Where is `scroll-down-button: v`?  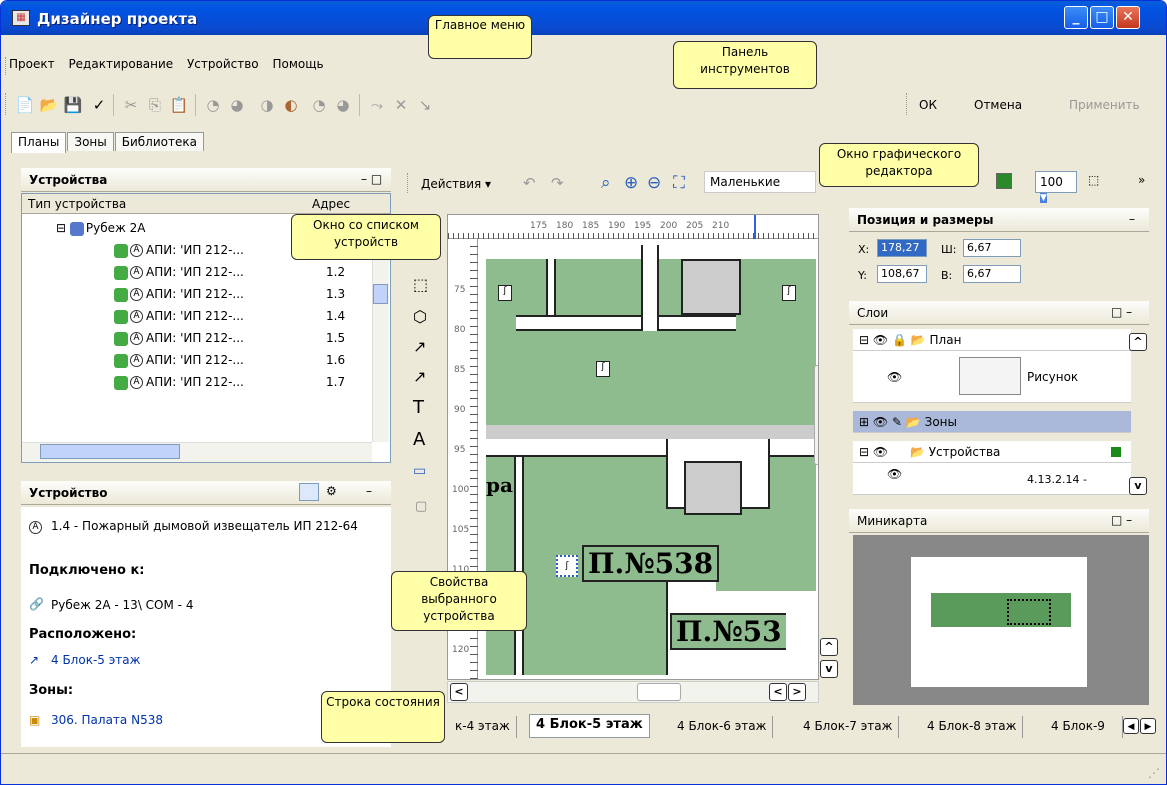 scroll-down-button: v is located at coordinates (829, 669).